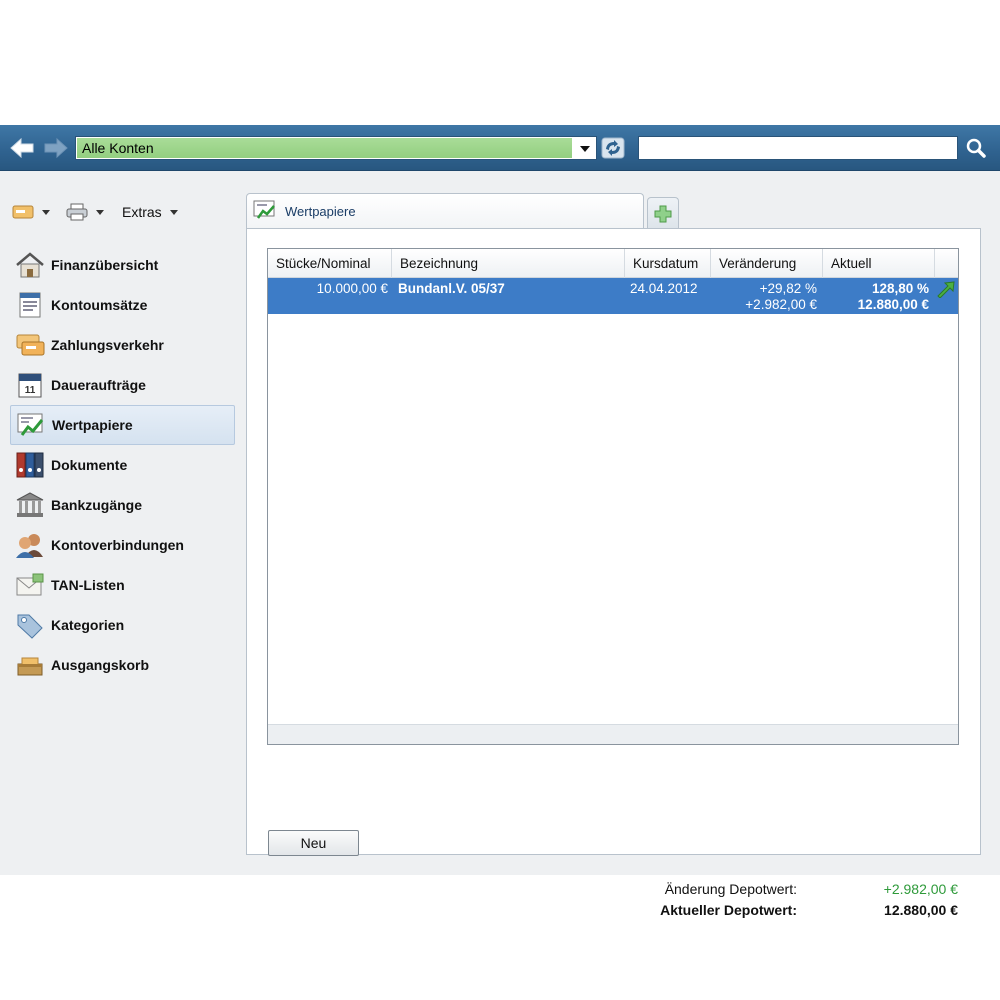 The height and width of the screenshot is (1000, 1000). What do you see at coordinates (921, 910) in the screenshot?
I see `current-value: 12.880,00 €` at bounding box center [921, 910].